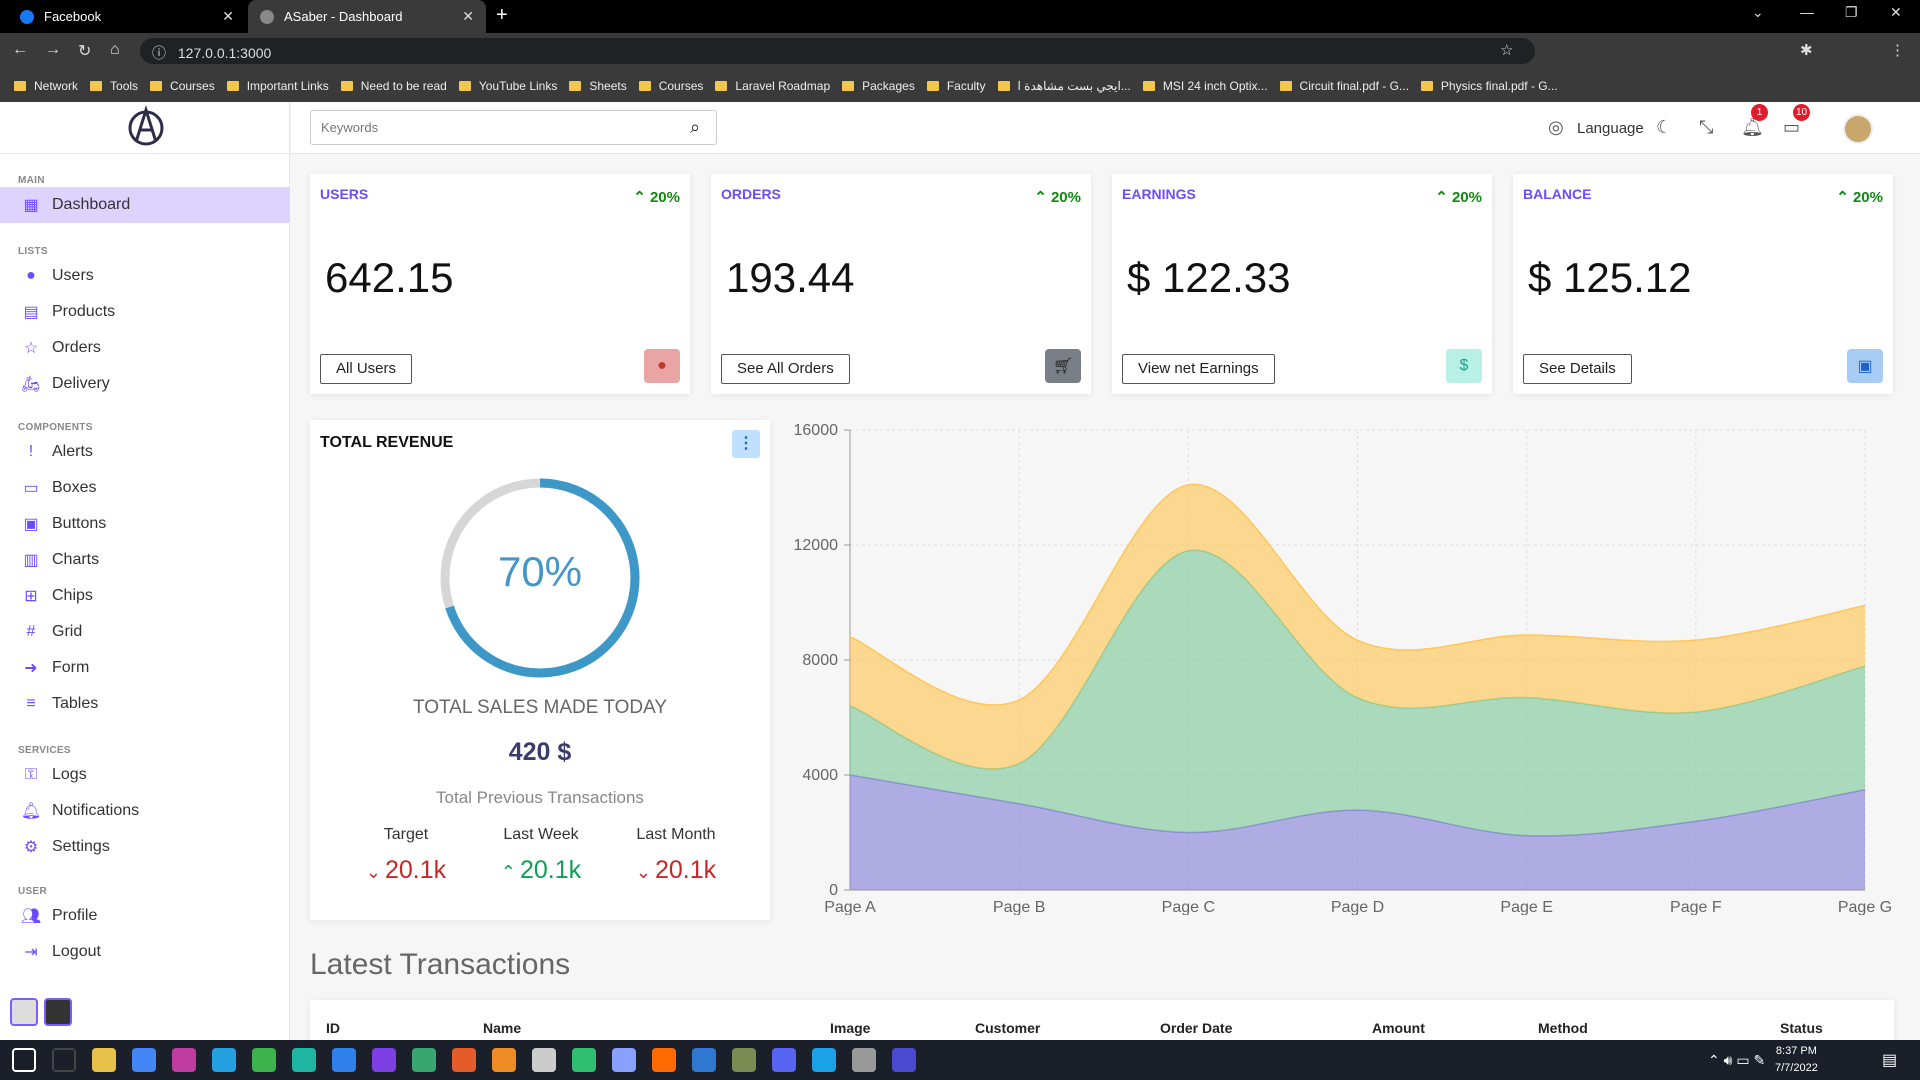 The image size is (1920, 1080). I want to click on sidebar-item-products: ▤ Products, so click(145, 312).